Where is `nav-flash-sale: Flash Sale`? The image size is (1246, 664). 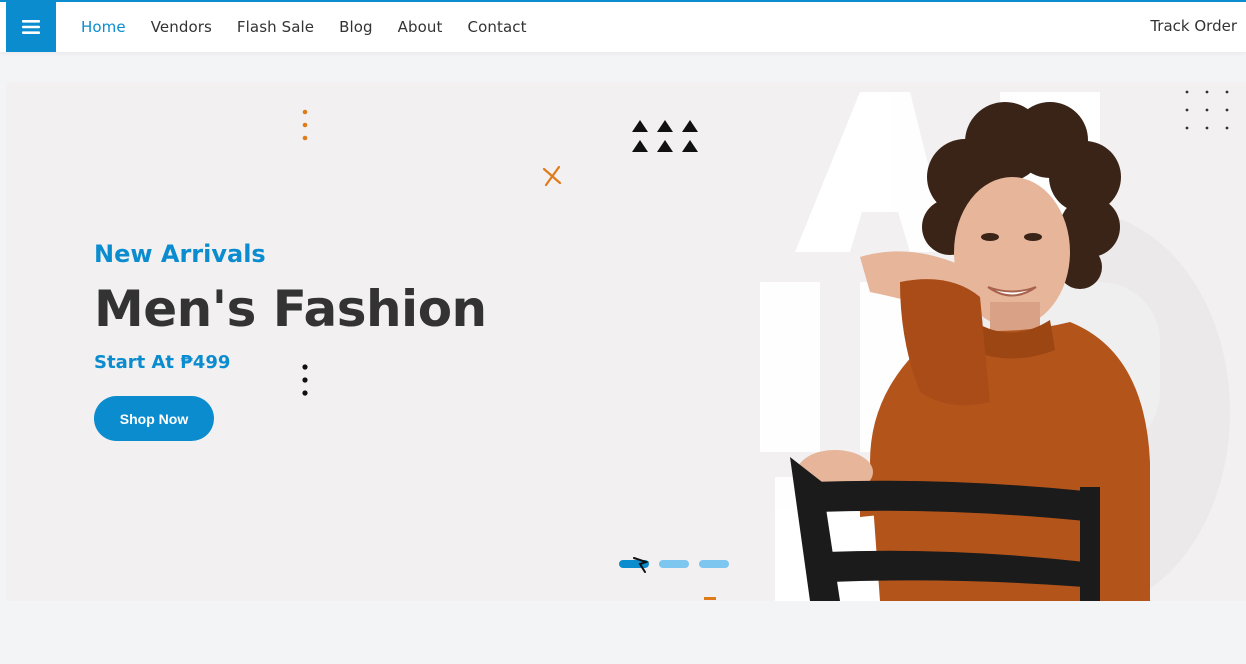 nav-flash-sale: Flash Sale is located at coordinates (275, 27).